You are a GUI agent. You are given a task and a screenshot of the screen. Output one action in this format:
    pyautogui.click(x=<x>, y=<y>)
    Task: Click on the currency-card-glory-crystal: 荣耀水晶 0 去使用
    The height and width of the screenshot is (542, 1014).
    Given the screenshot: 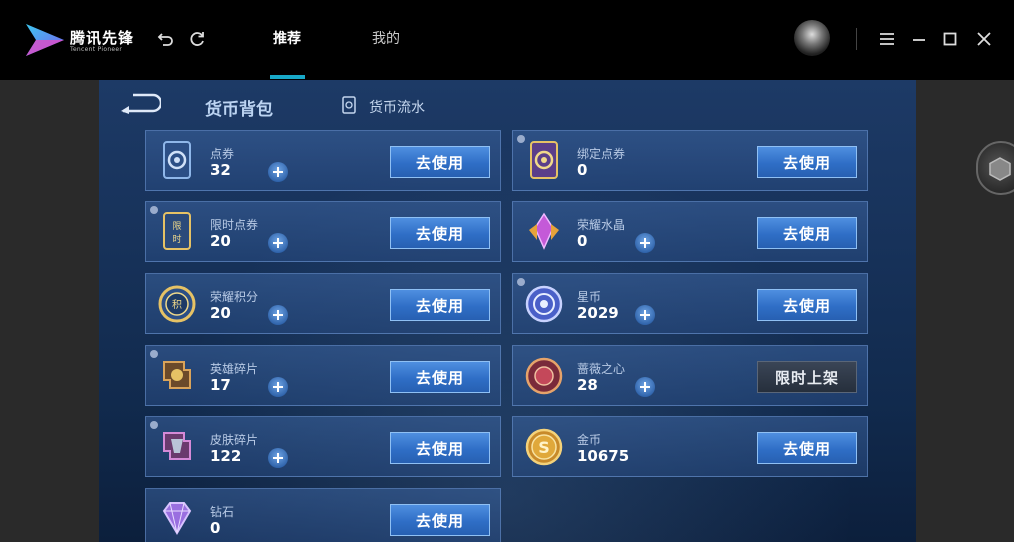 What is the action you would take?
    pyautogui.click(x=690, y=231)
    